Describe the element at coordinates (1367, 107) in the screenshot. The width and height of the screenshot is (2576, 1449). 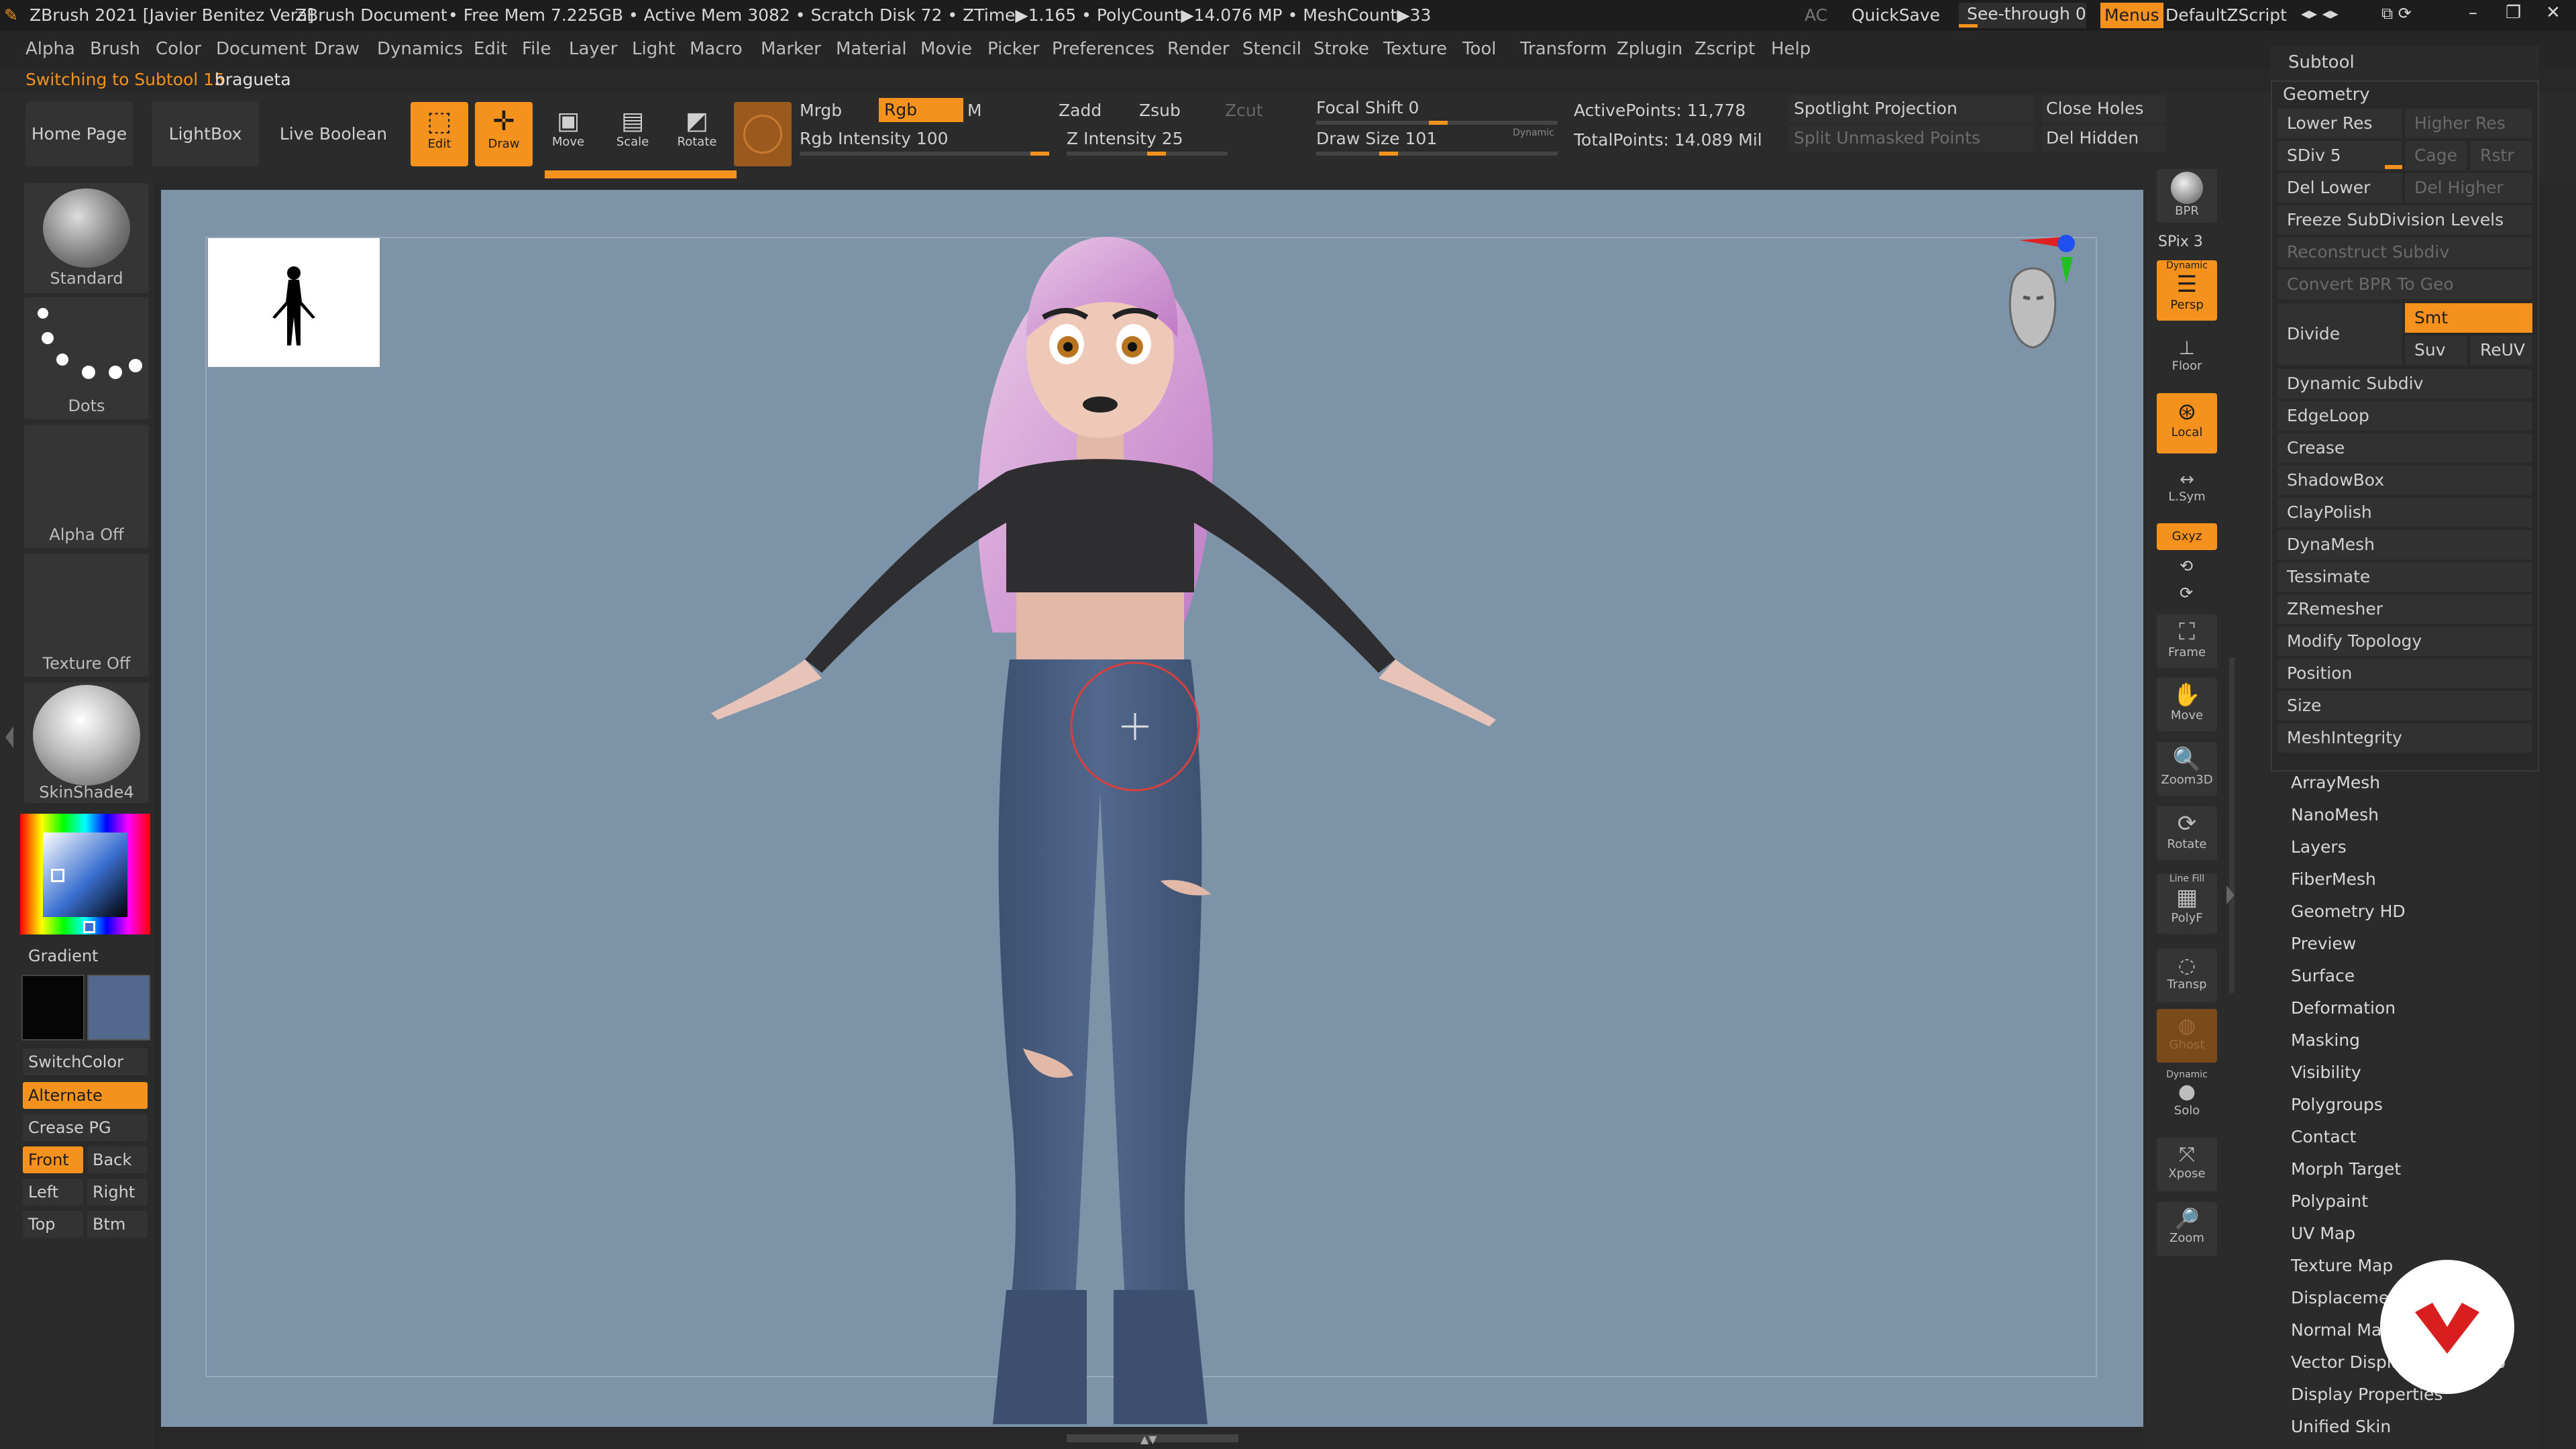
I see `focal-shift-label: Focal Shift 0` at that location.